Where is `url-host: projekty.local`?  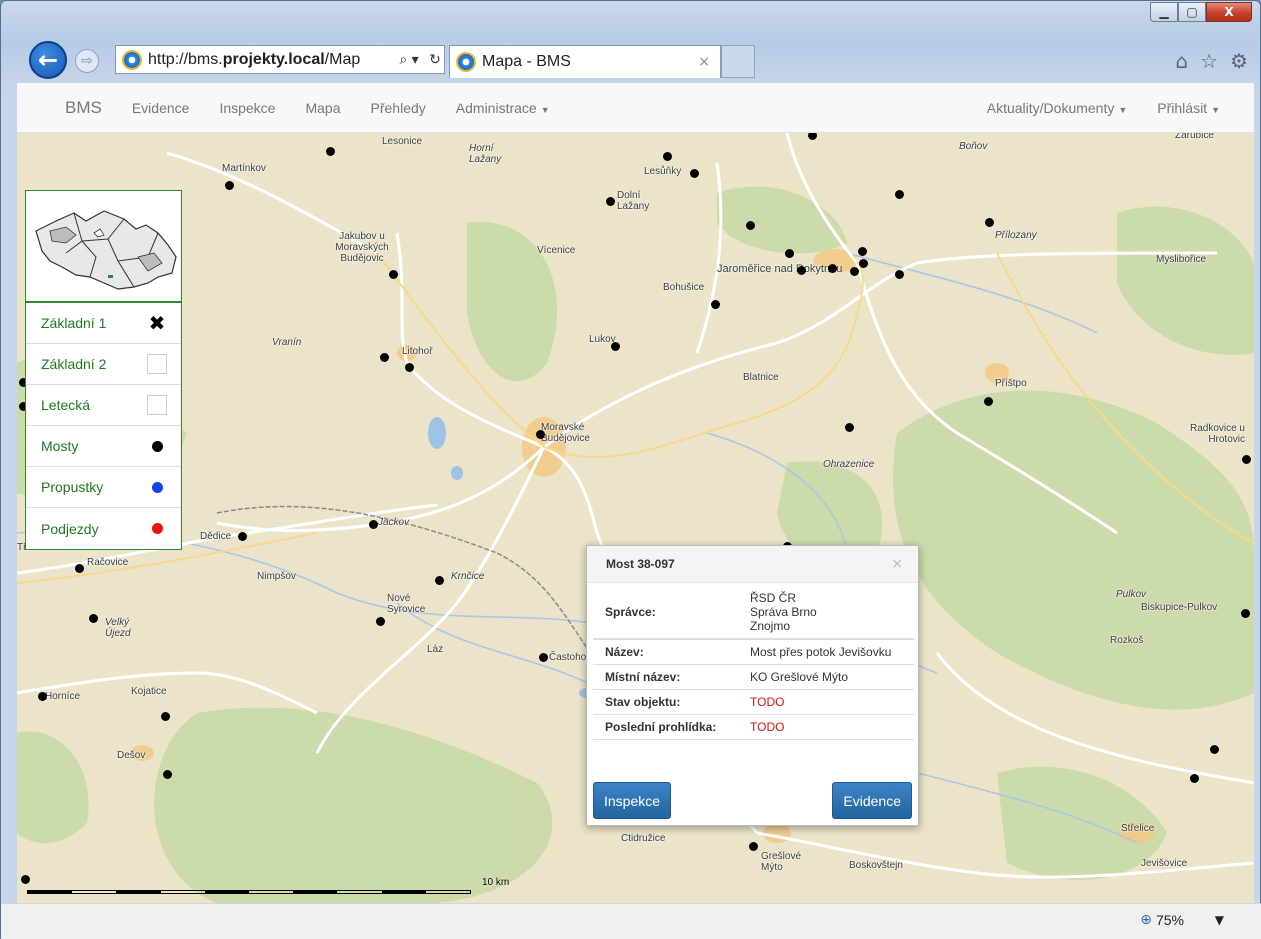
url-host: projekty.local is located at coordinates (273, 59).